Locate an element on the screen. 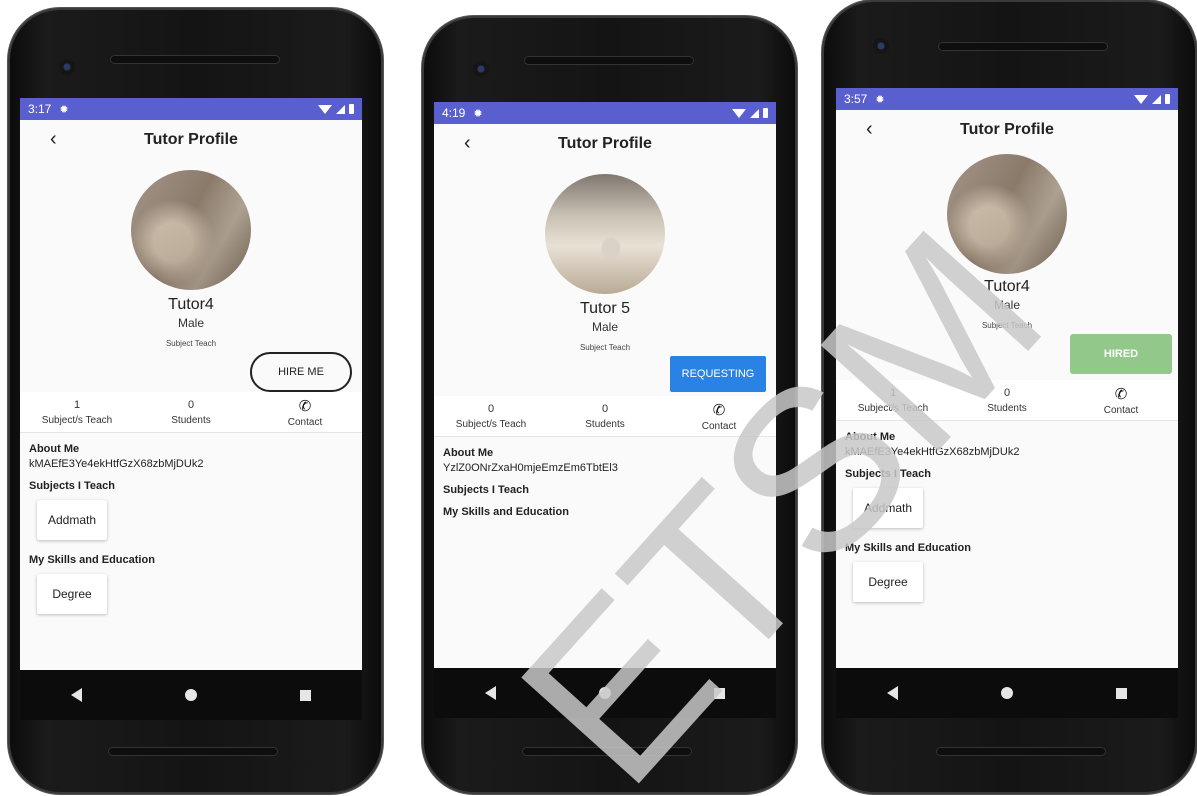 The image size is (1197, 796). stats-bar: 0 Subject/s Teach 0 Students ✆ Contact is located at coordinates (605, 416).